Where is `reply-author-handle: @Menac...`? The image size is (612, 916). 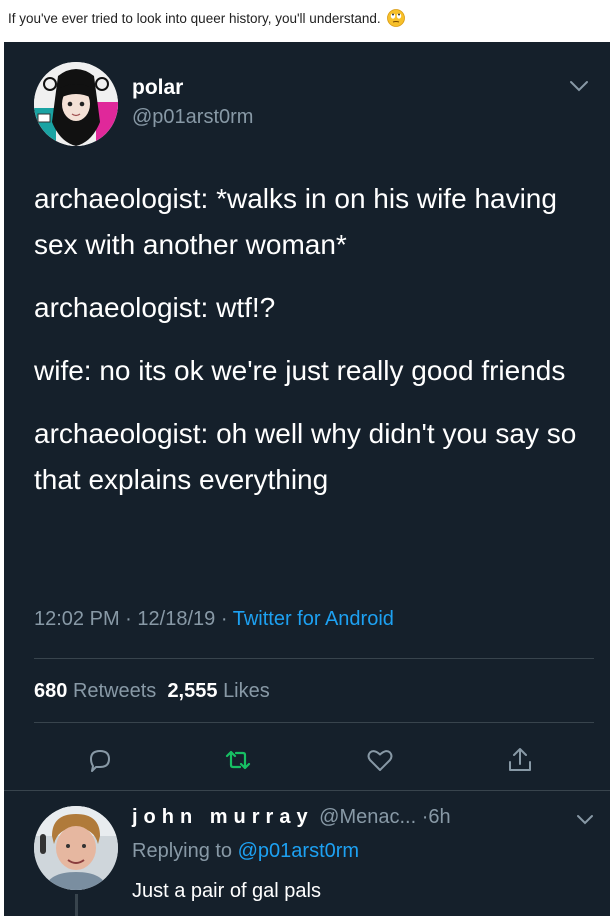
reply-author-handle: @Menac... is located at coordinates (367, 817).